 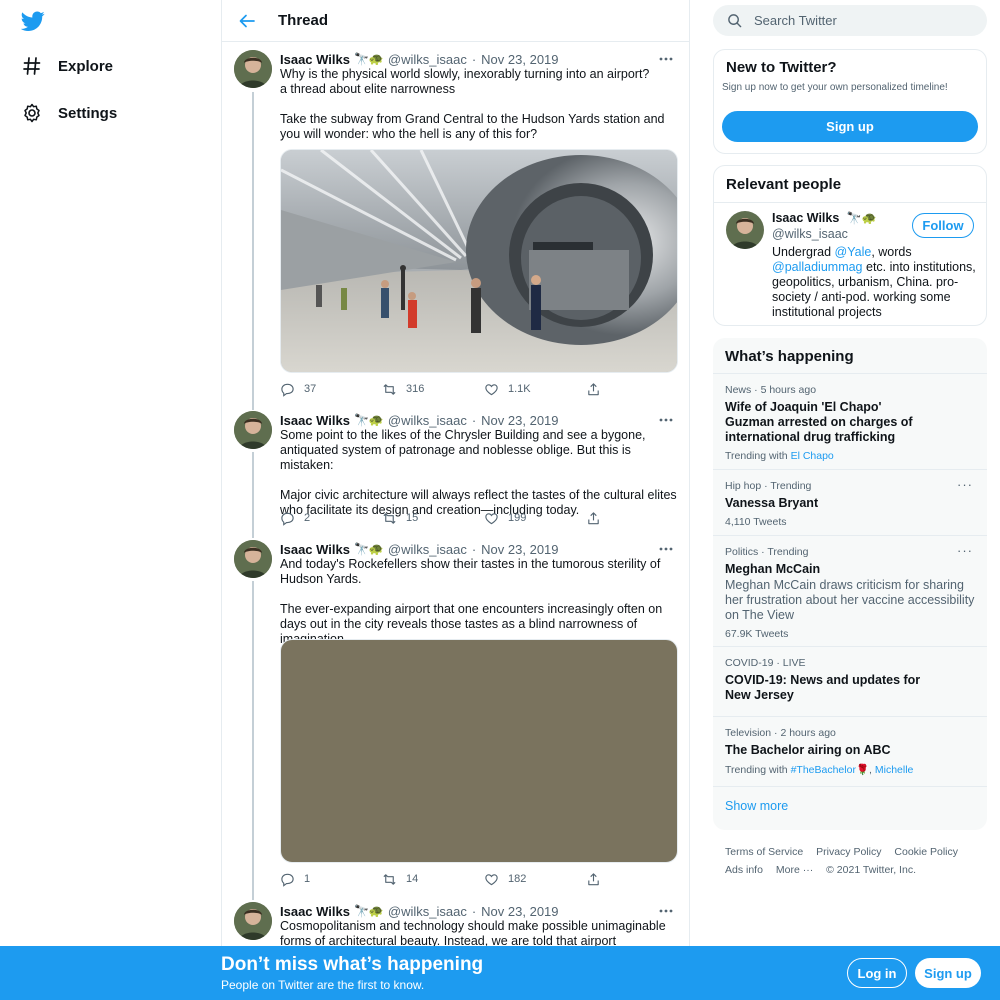 What do you see at coordinates (926, 852) in the screenshot?
I see `footer-link-cookie: Cookie Policy` at bounding box center [926, 852].